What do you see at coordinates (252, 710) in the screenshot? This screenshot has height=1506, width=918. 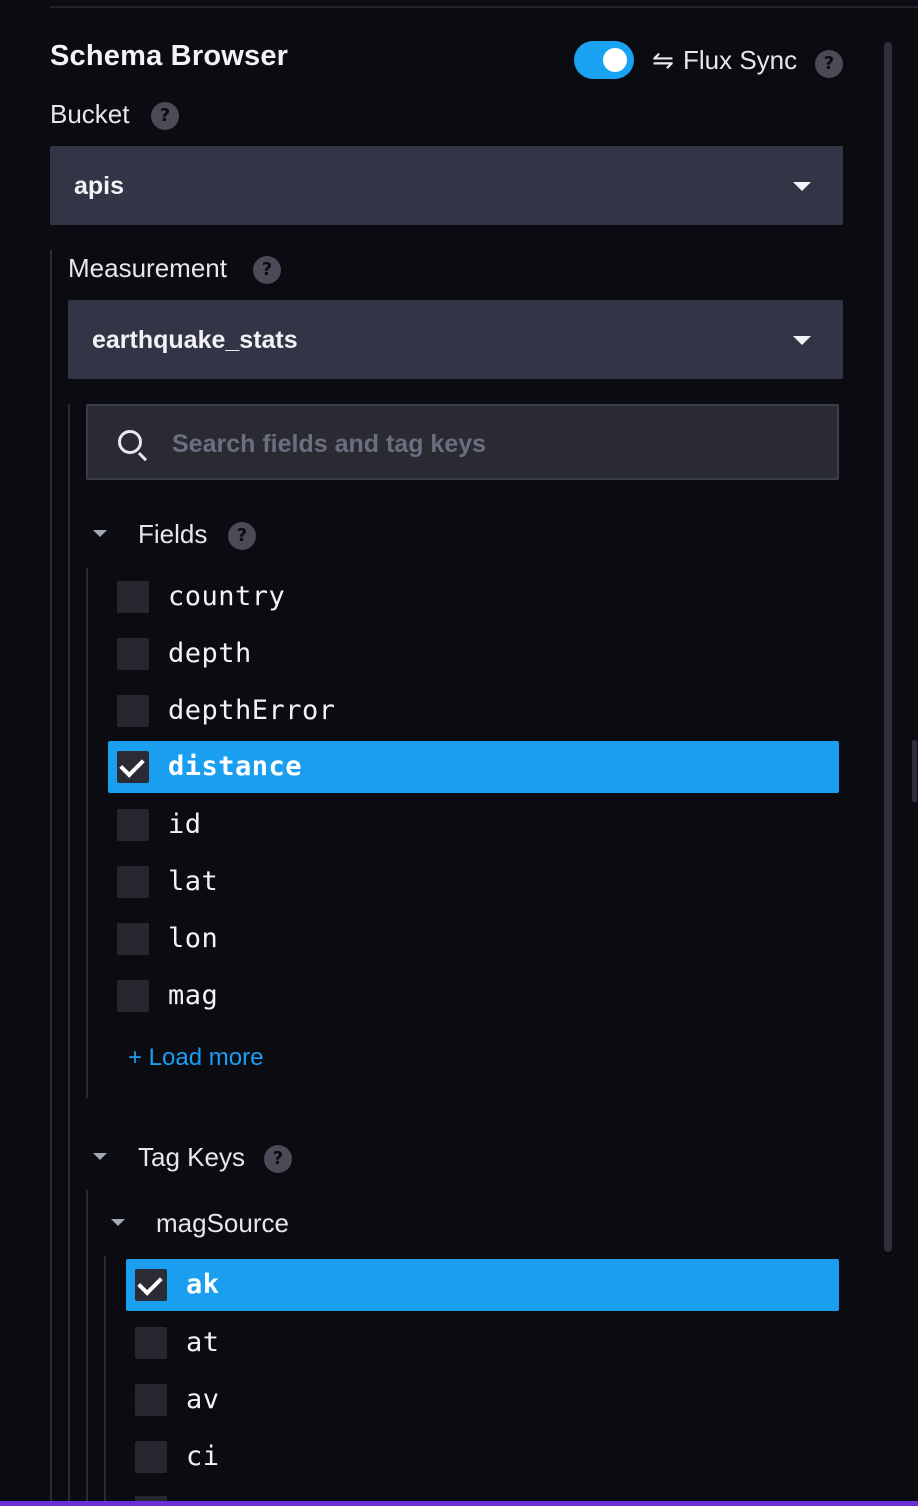 I see `field-label: depthError` at bounding box center [252, 710].